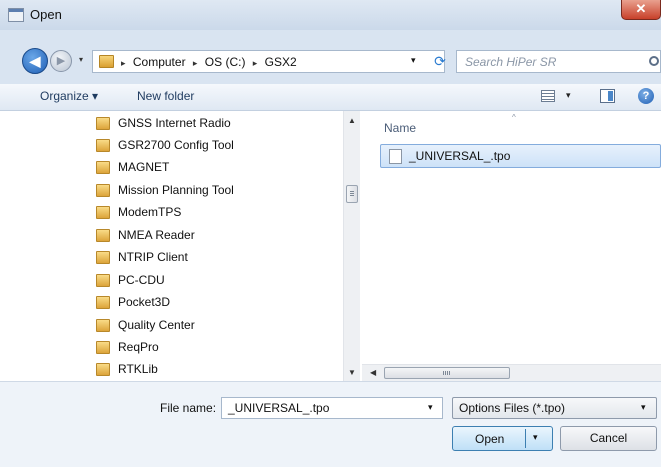  I want to click on back-button: ◀, so click(35, 61).